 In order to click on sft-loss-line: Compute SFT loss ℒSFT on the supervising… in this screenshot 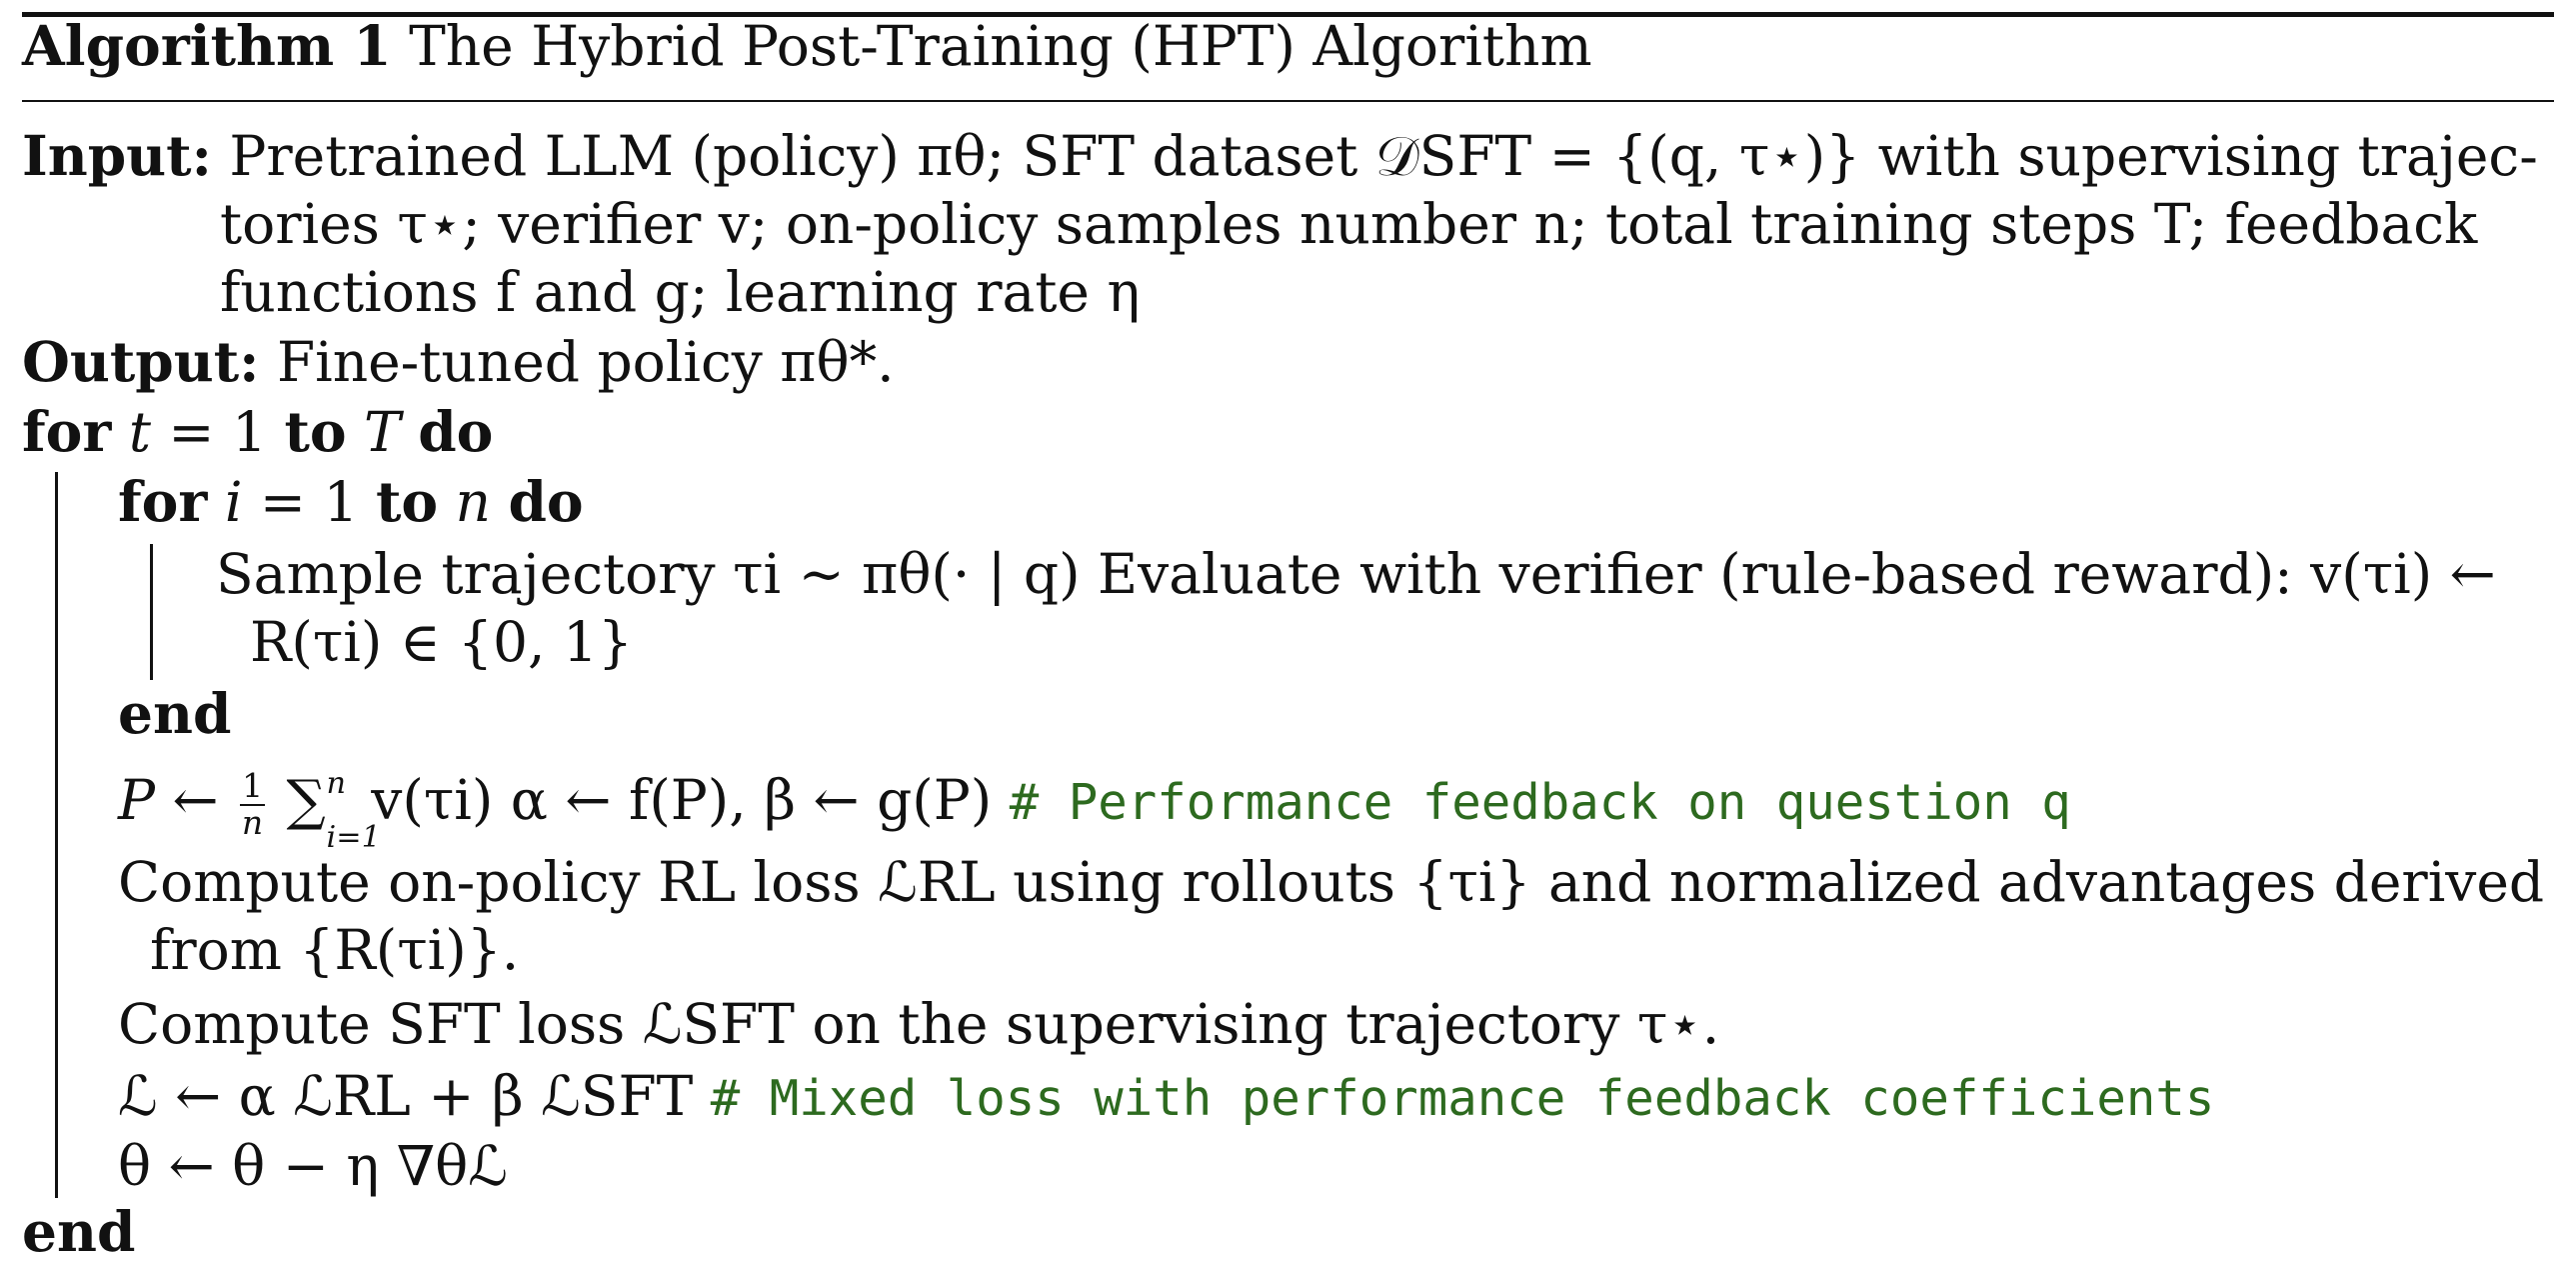, I will do `click(919, 1024)`.